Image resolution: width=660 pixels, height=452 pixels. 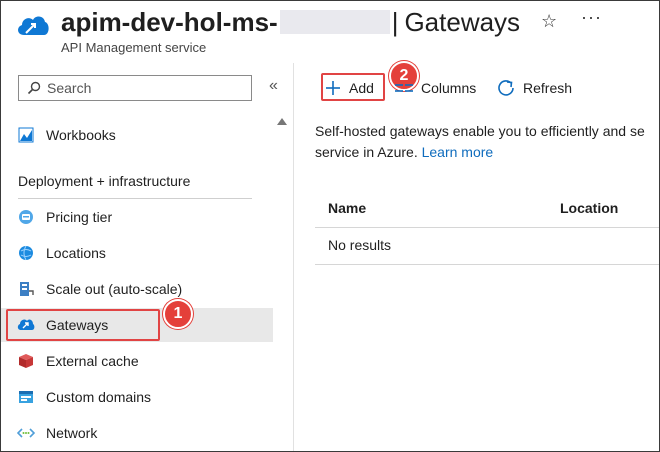 What do you see at coordinates (449, 88) in the screenshot?
I see `columns-label: Columns` at bounding box center [449, 88].